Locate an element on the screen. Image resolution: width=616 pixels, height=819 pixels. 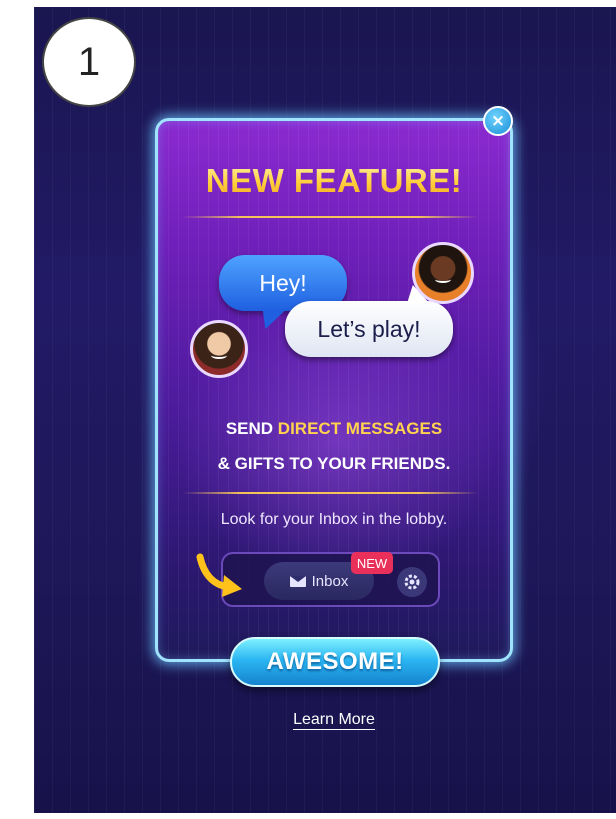
inbox-label: Inbox is located at coordinates (330, 581).